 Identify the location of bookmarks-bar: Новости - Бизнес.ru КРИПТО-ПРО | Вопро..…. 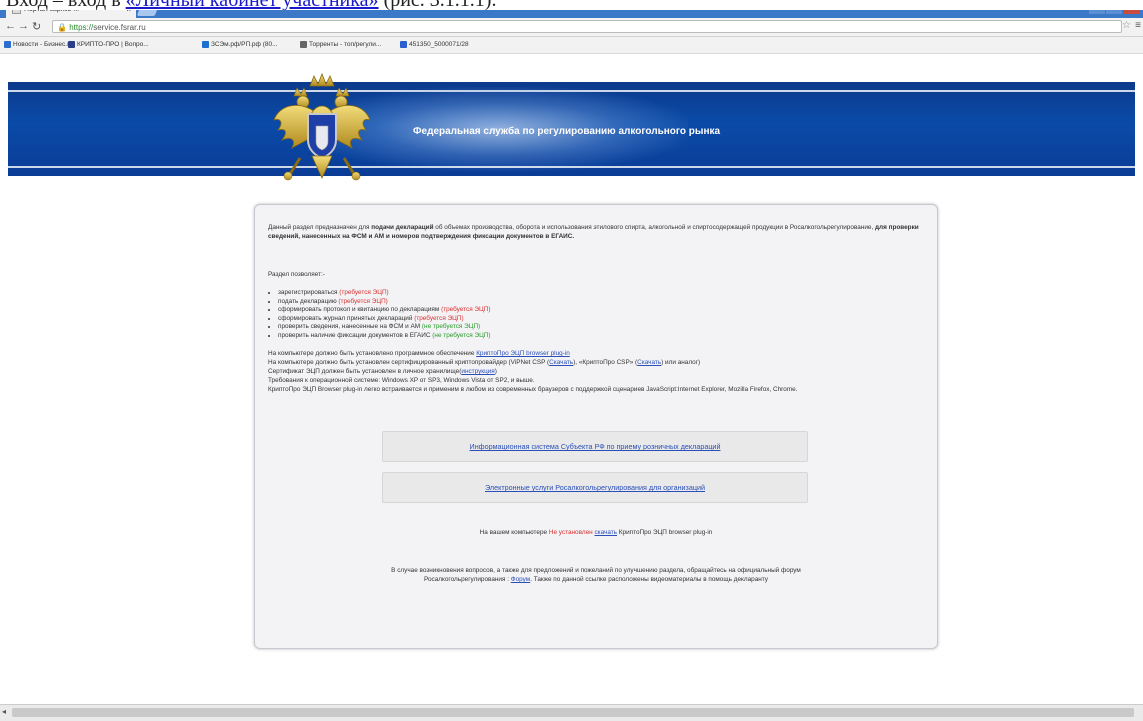
(571, 45).